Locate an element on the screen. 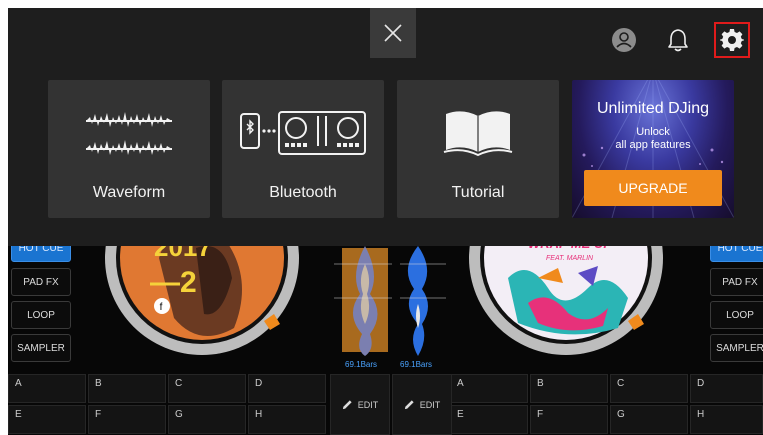  gear-icon is located at coordinates (732, 40).